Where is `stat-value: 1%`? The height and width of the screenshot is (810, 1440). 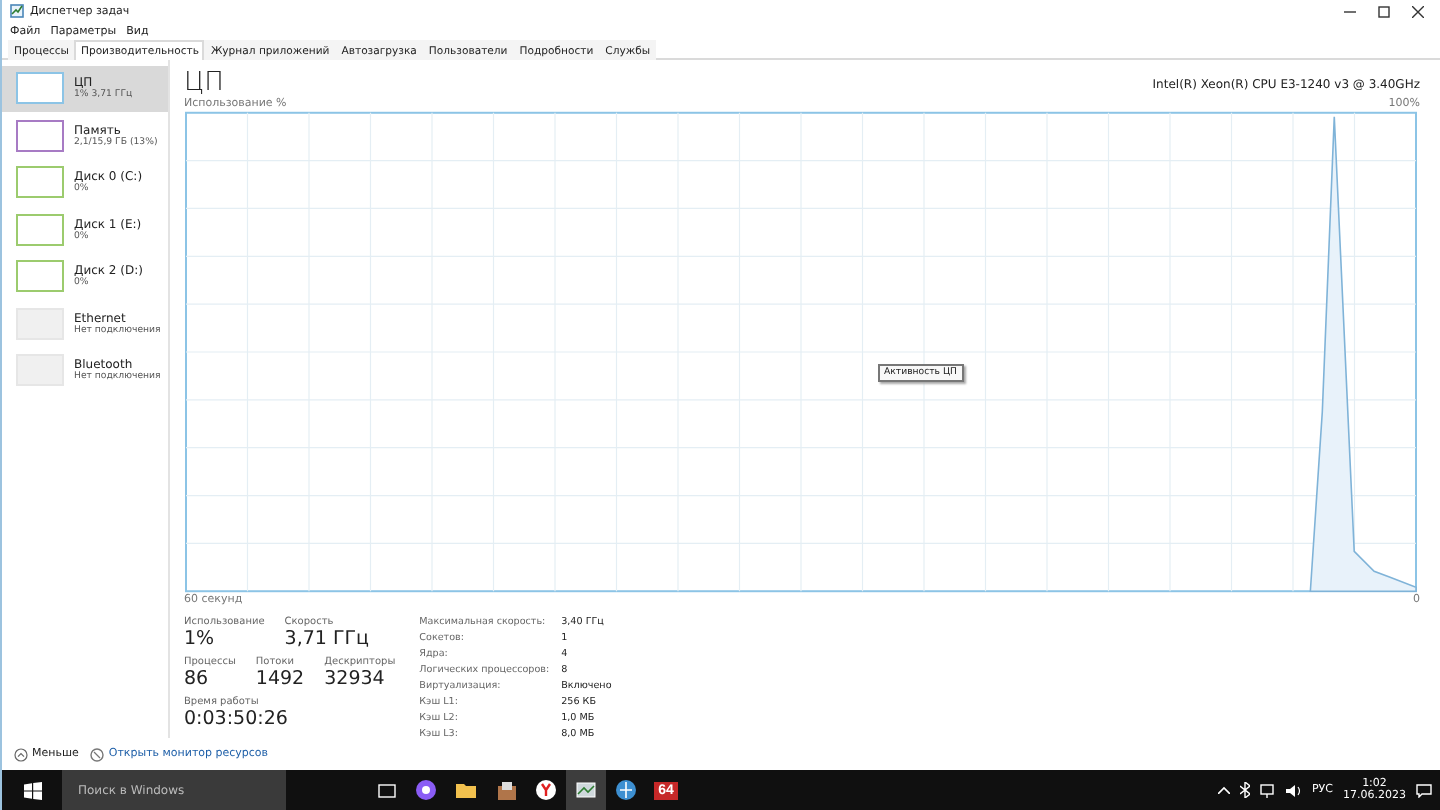
stat-value: 1% is located at coordinates (200, 639).